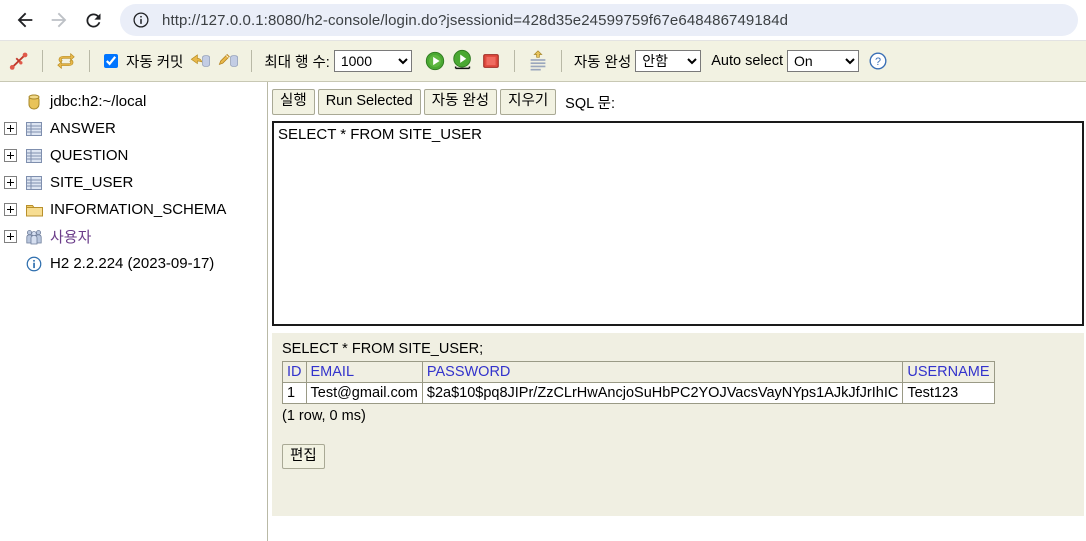 The height and width of the screenshot is (541, 1086). Describe the element at coordinates (71, 237) in the screenshot. I see `tree-item-label: 사용자` at that location.